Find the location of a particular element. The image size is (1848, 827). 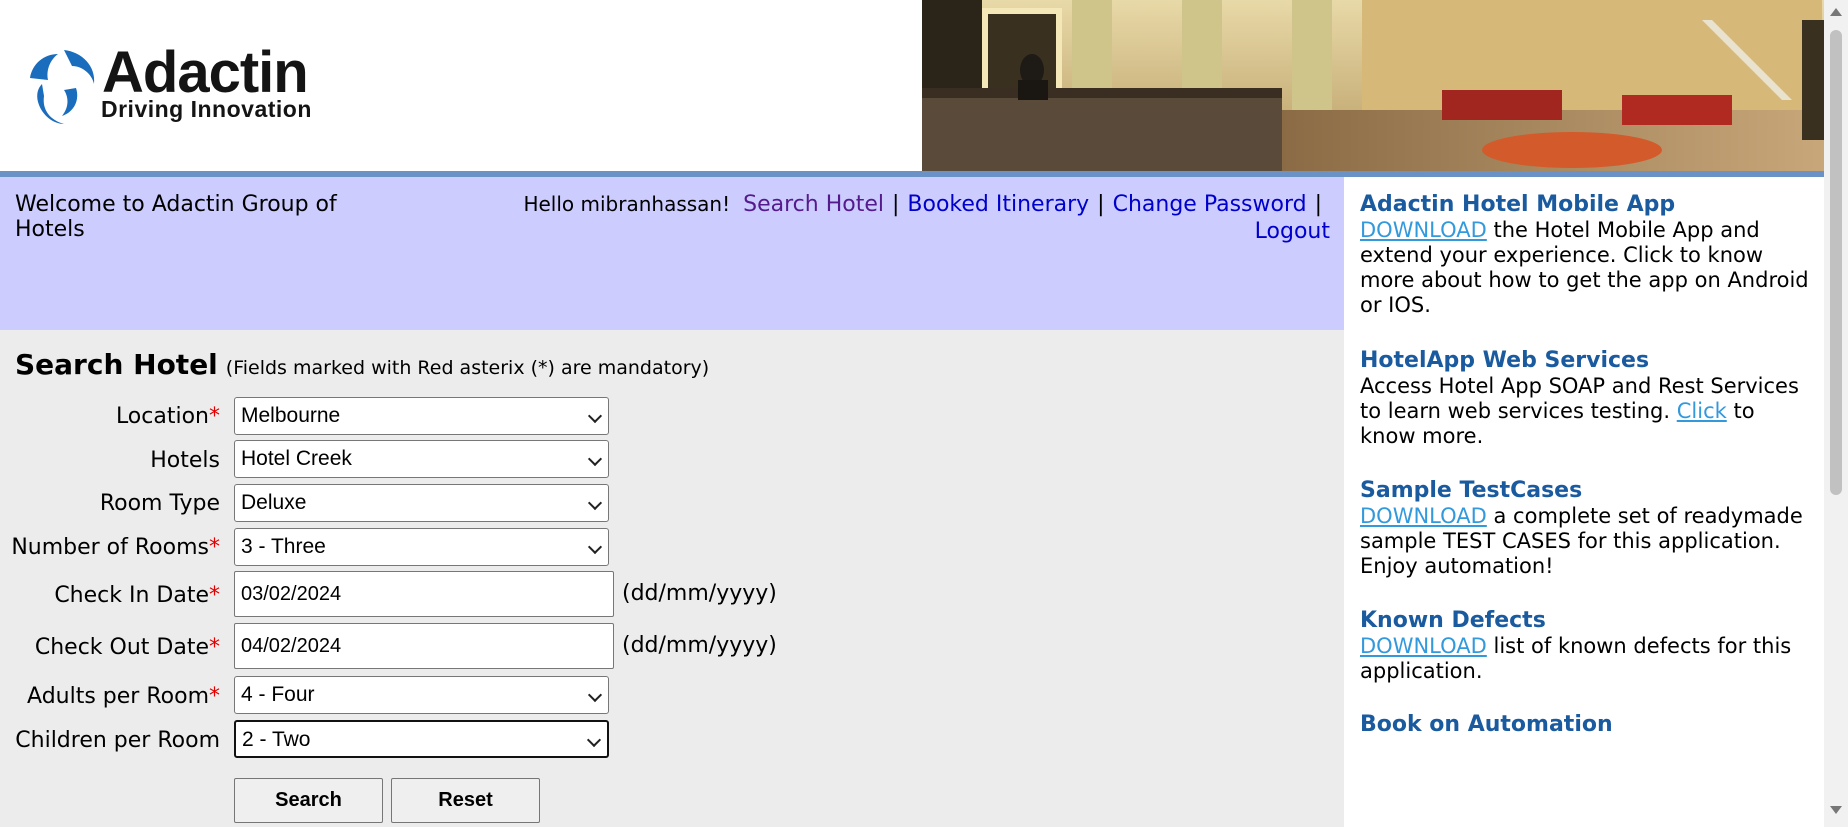

hotels-label: Hotels is located at coordinates (185, 460).